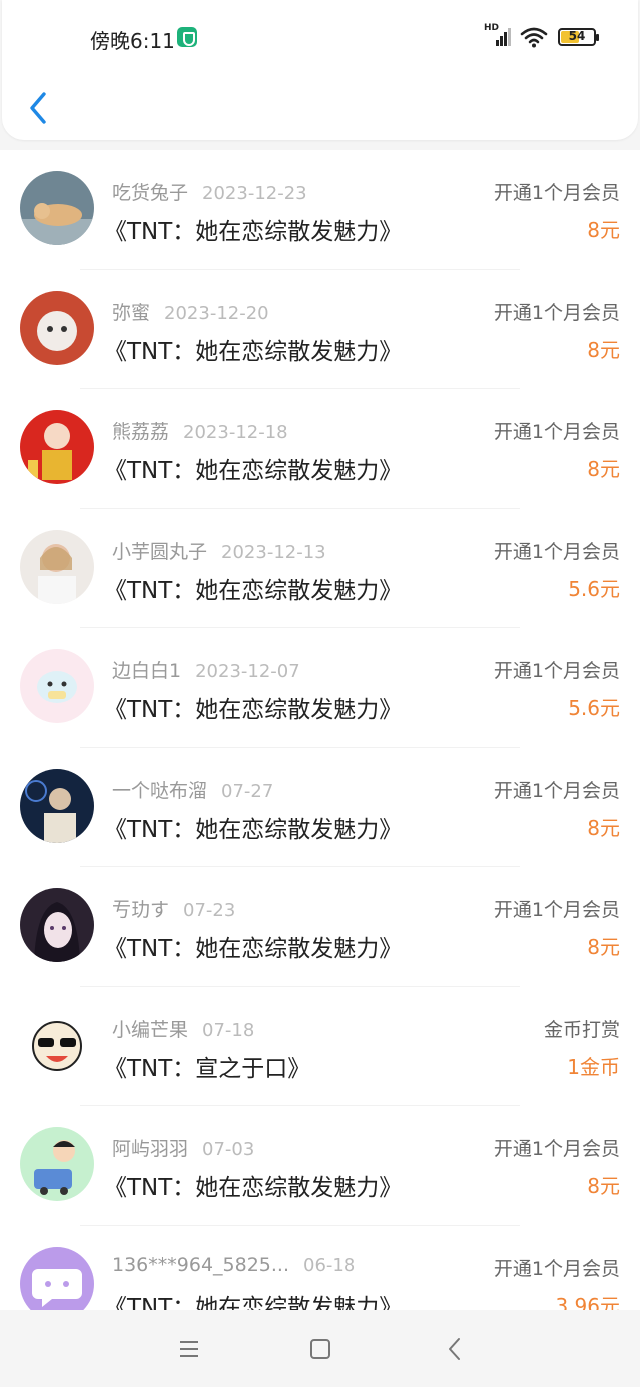  What do you see at coordinates (132, 41) in the screenshot?
I see `status-time: 傍晚6:11` at bounding box center [132, 41].